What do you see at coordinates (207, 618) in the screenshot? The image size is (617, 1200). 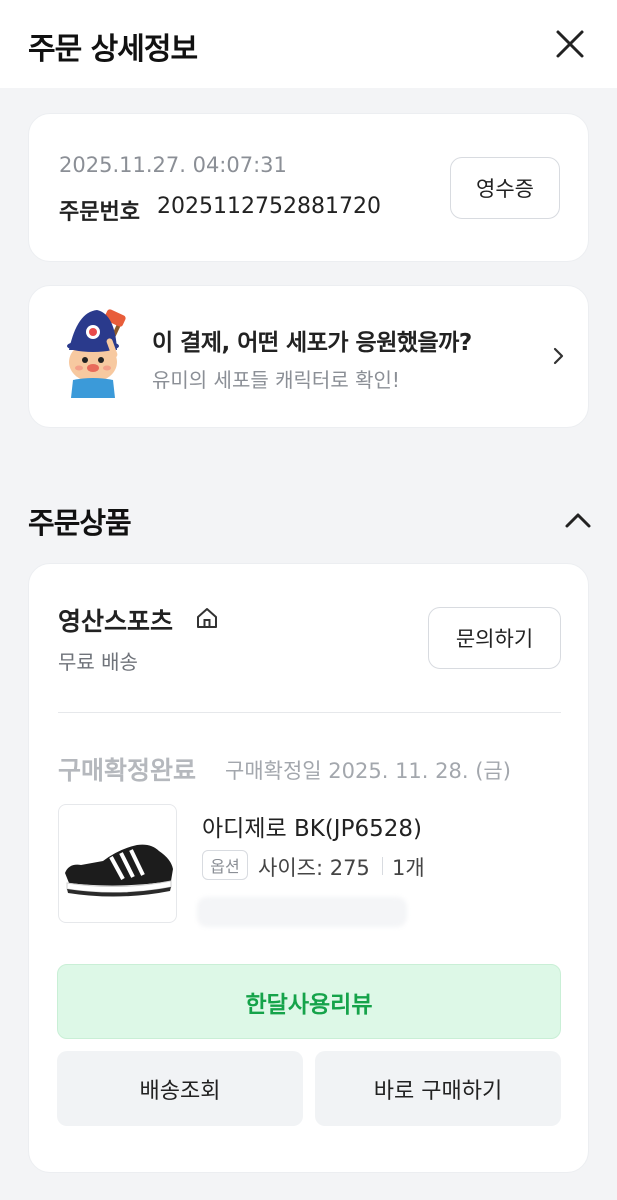 I see `home-icon` at bounding box center [207, 618].